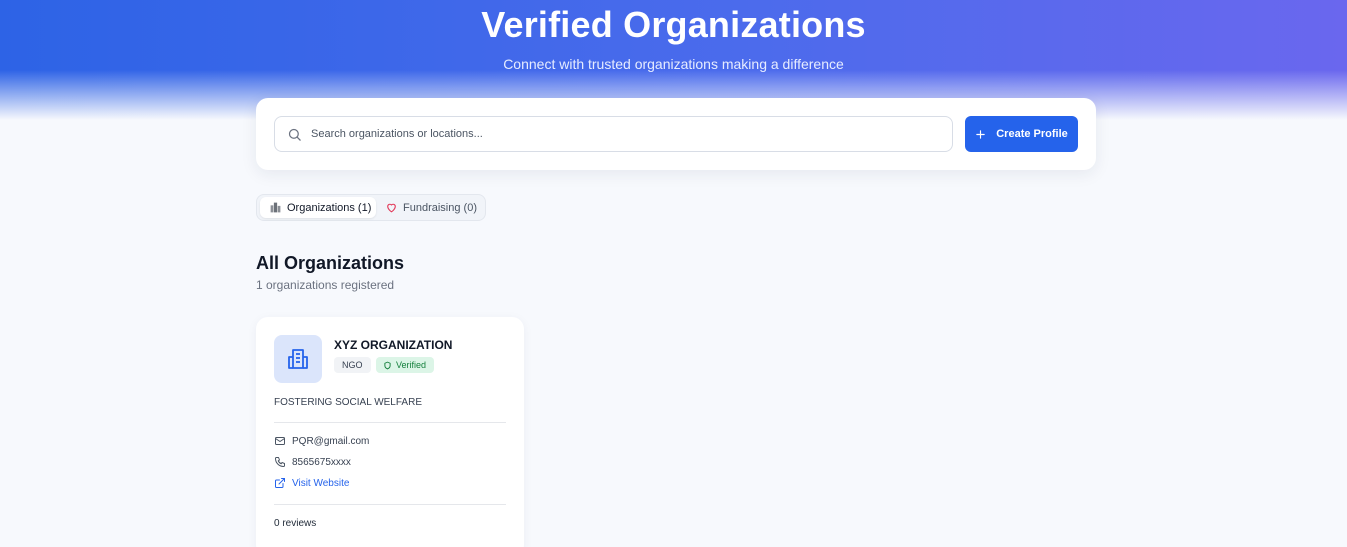  What do you see at coordinates (673, 24) in the screenshot?
I see `page-title: Verified Organizations` at bounding box center [673, 24].